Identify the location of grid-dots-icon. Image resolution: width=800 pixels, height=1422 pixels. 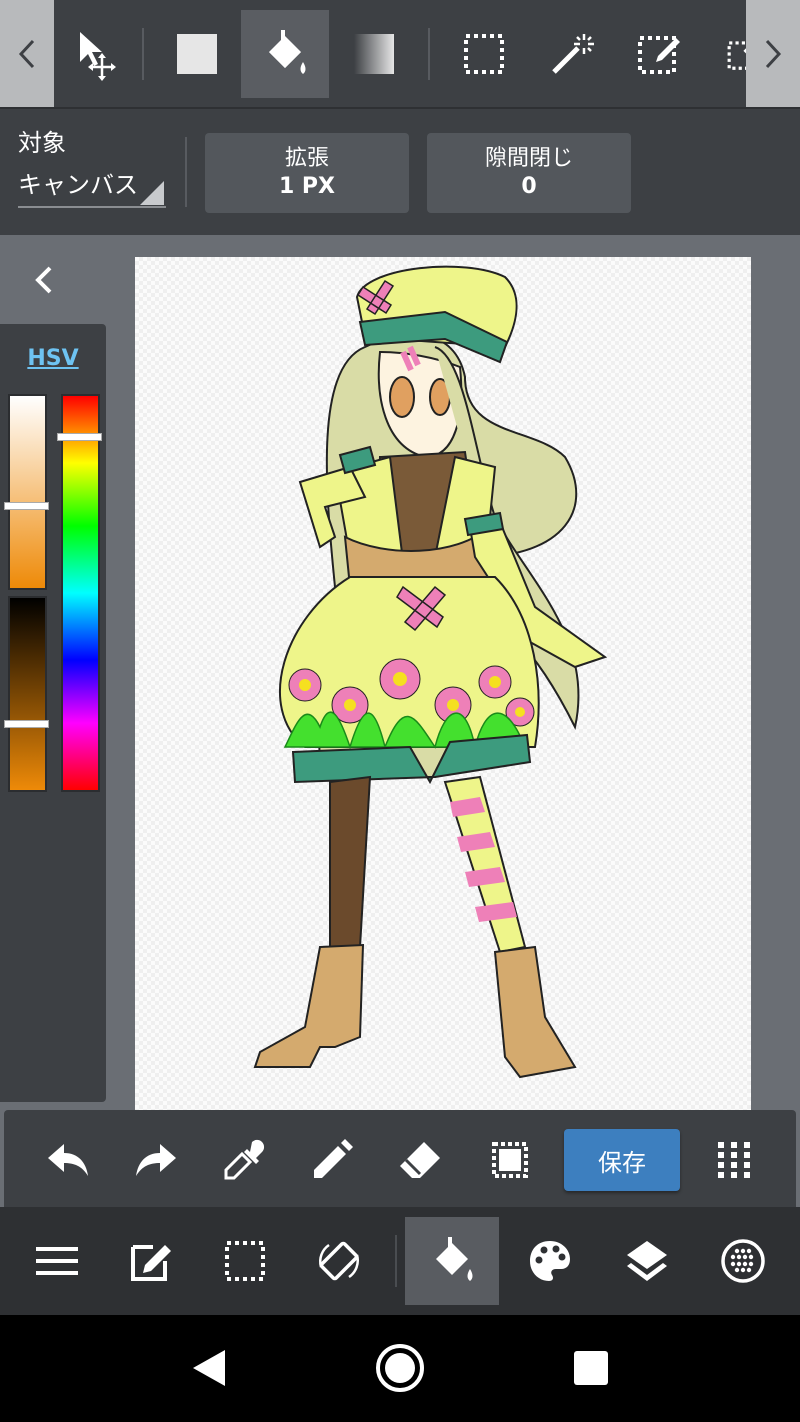
(734, 1160).